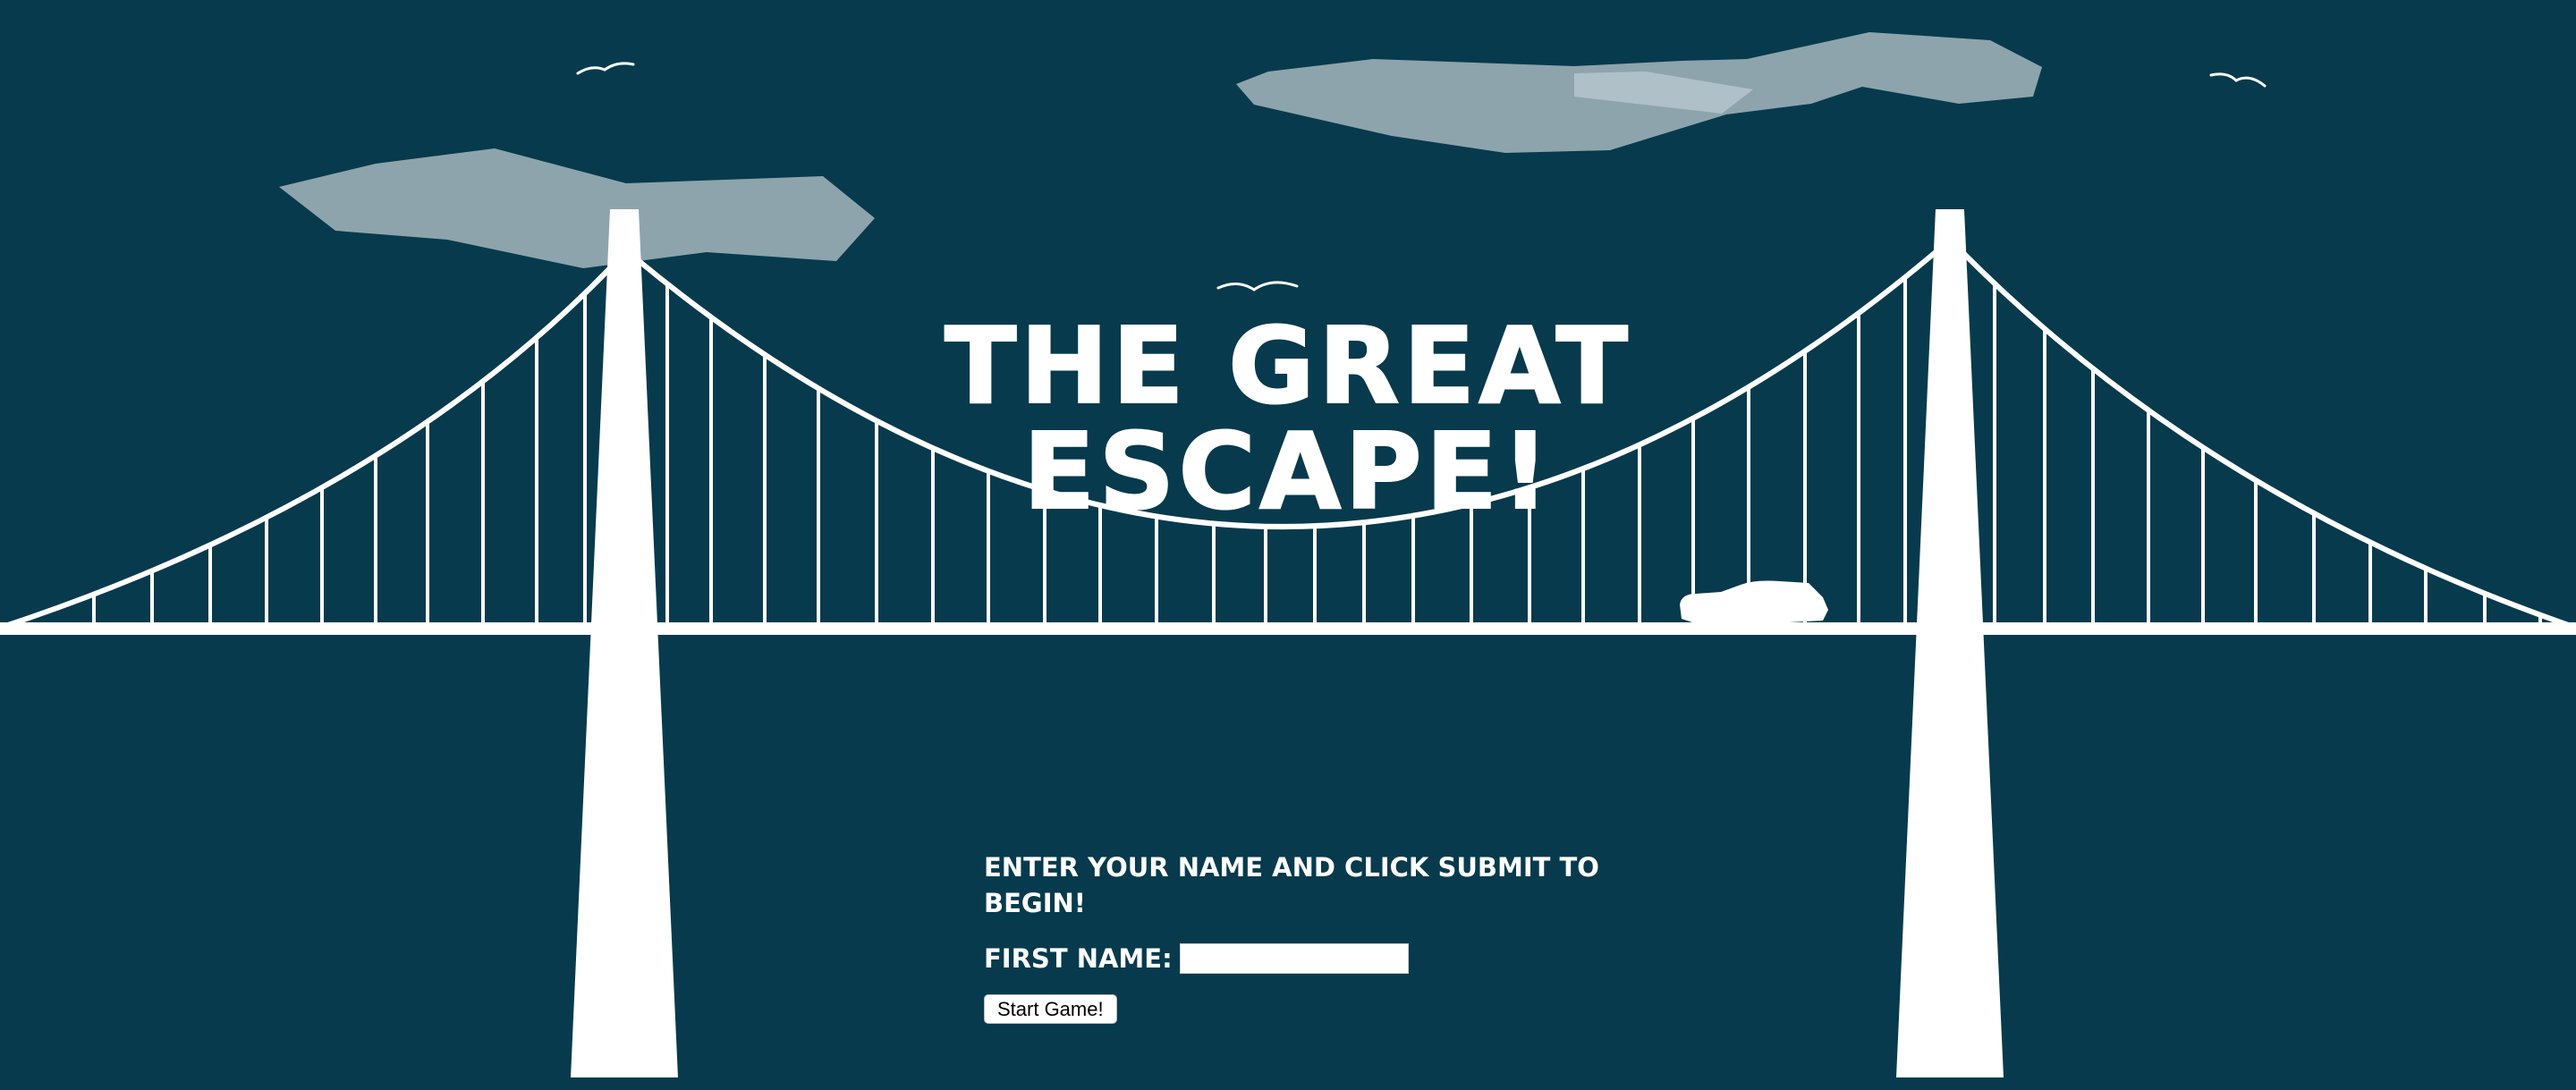  I want to click on cloud-left, so click(577, 208).